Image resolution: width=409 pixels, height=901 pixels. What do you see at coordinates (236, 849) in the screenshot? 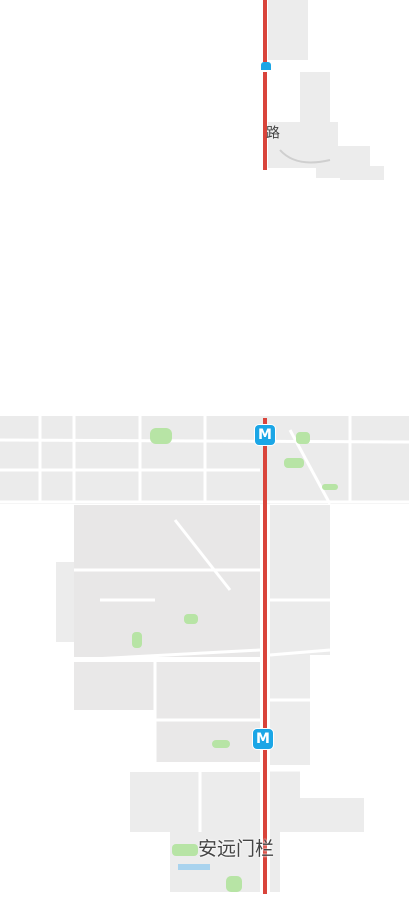
I see `road-label-south: 安远门栏` at bounding box center [236, 849].